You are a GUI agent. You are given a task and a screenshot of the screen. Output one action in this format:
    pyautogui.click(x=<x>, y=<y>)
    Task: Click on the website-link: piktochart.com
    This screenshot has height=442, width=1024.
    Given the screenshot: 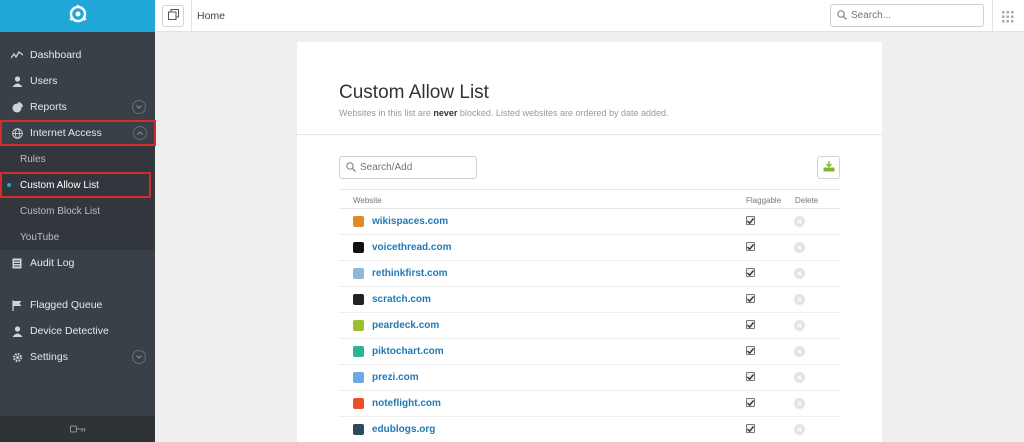 What is the action you would take?
    pyautogui.click(x=408, y=351)
    